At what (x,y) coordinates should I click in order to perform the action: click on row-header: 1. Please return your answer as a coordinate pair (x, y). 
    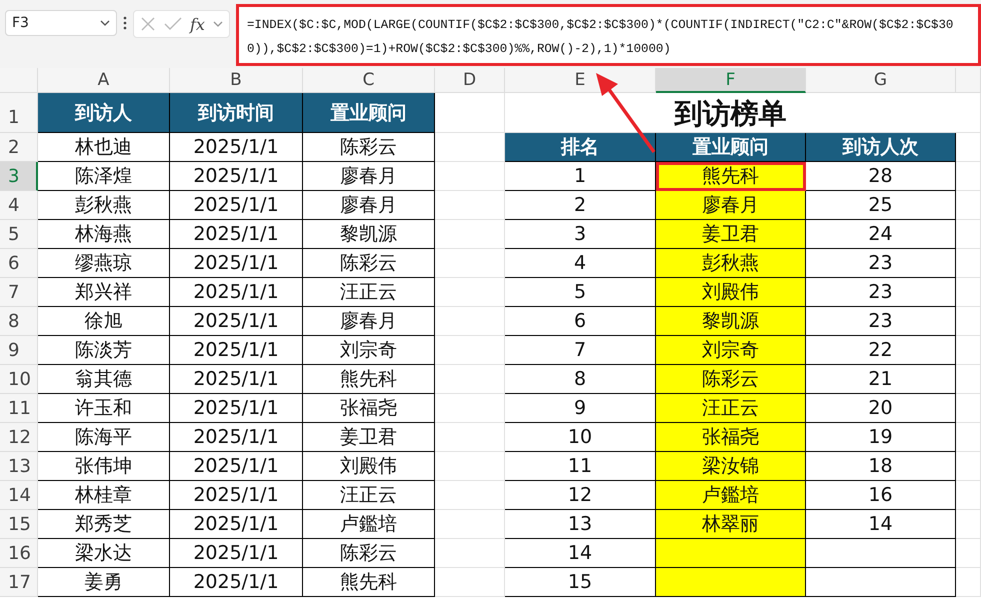
    Looking at the image, I should click on (19, 113).